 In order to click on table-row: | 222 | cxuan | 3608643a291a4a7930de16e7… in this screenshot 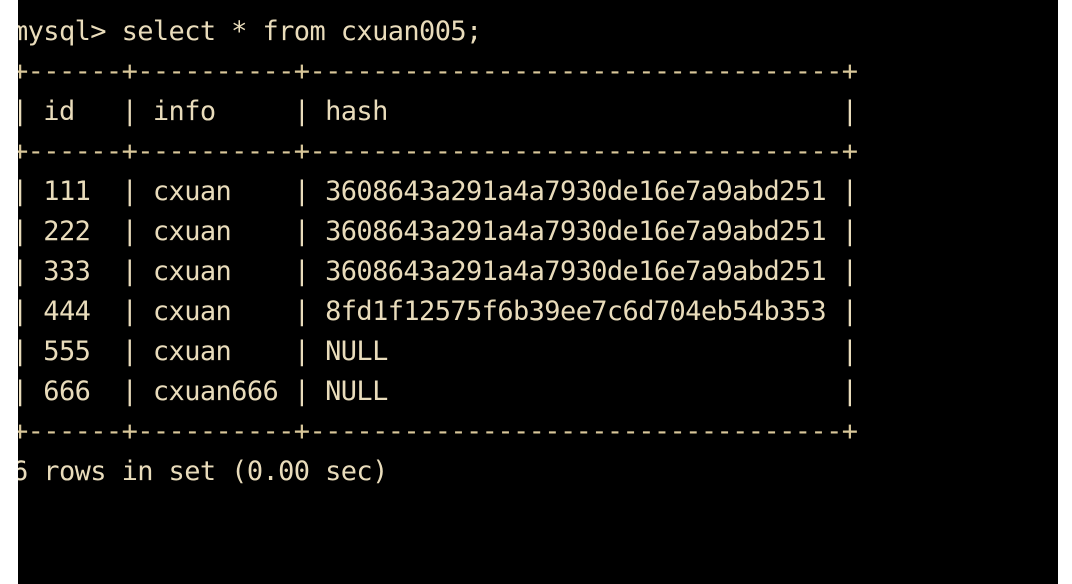, I will do `click(438, 231)`.